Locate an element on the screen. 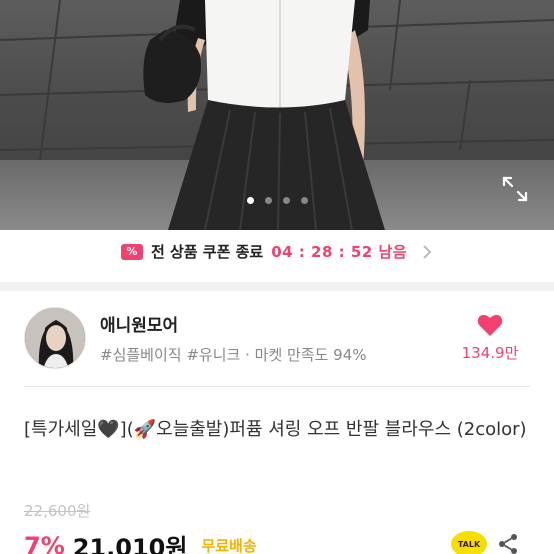 This screenshot has height=554, width=554. section-divider is located at coordinates (277, 386).